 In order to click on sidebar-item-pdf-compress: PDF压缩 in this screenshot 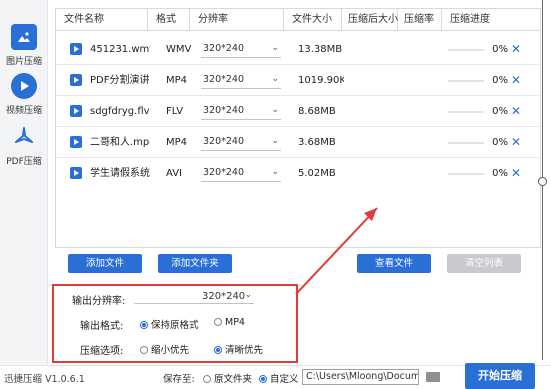, I will do `click(24, 145)`.